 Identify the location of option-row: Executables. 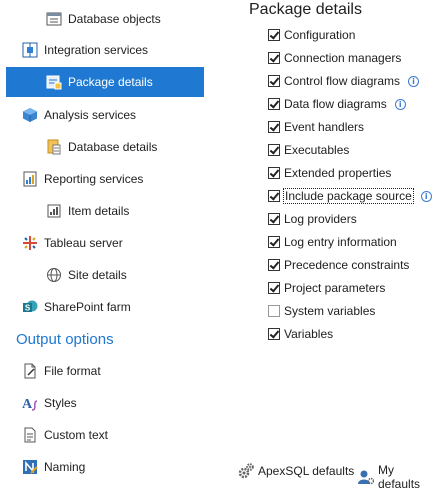
(308, 150).